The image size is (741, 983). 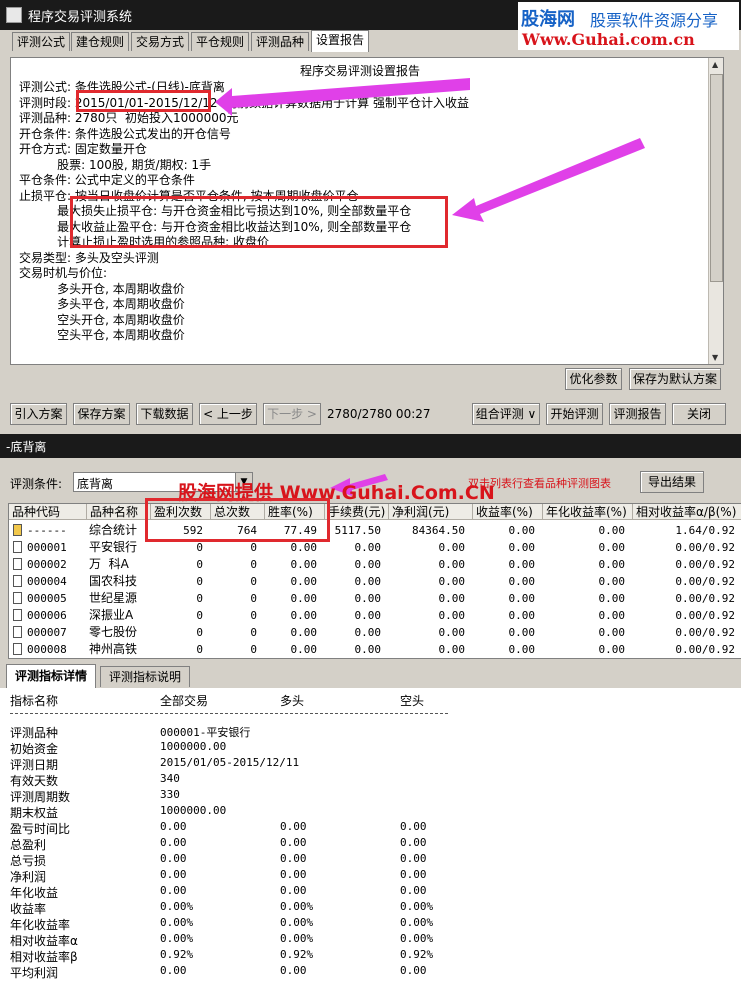 What do you see at coordinates (113, 632) in the screenshot?
I see `table-cell: 零七股份` at bounding box center [113, 632].